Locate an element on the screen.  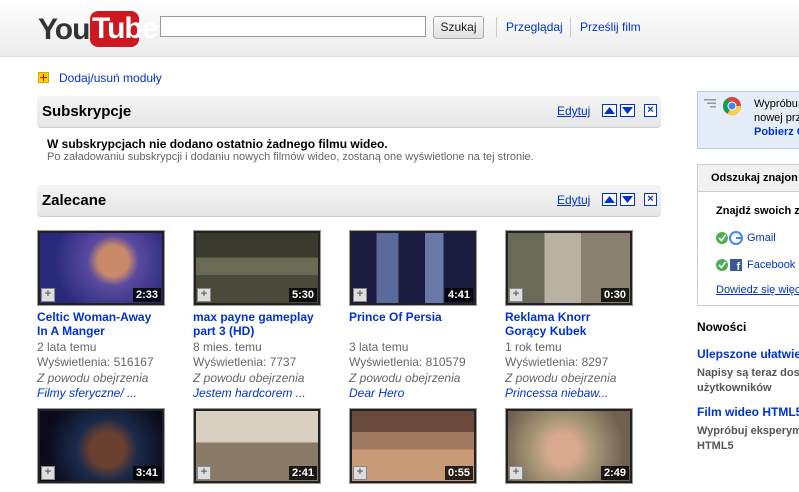
recommended-edit-link: Edytuj is located at coordinates (573, 200).